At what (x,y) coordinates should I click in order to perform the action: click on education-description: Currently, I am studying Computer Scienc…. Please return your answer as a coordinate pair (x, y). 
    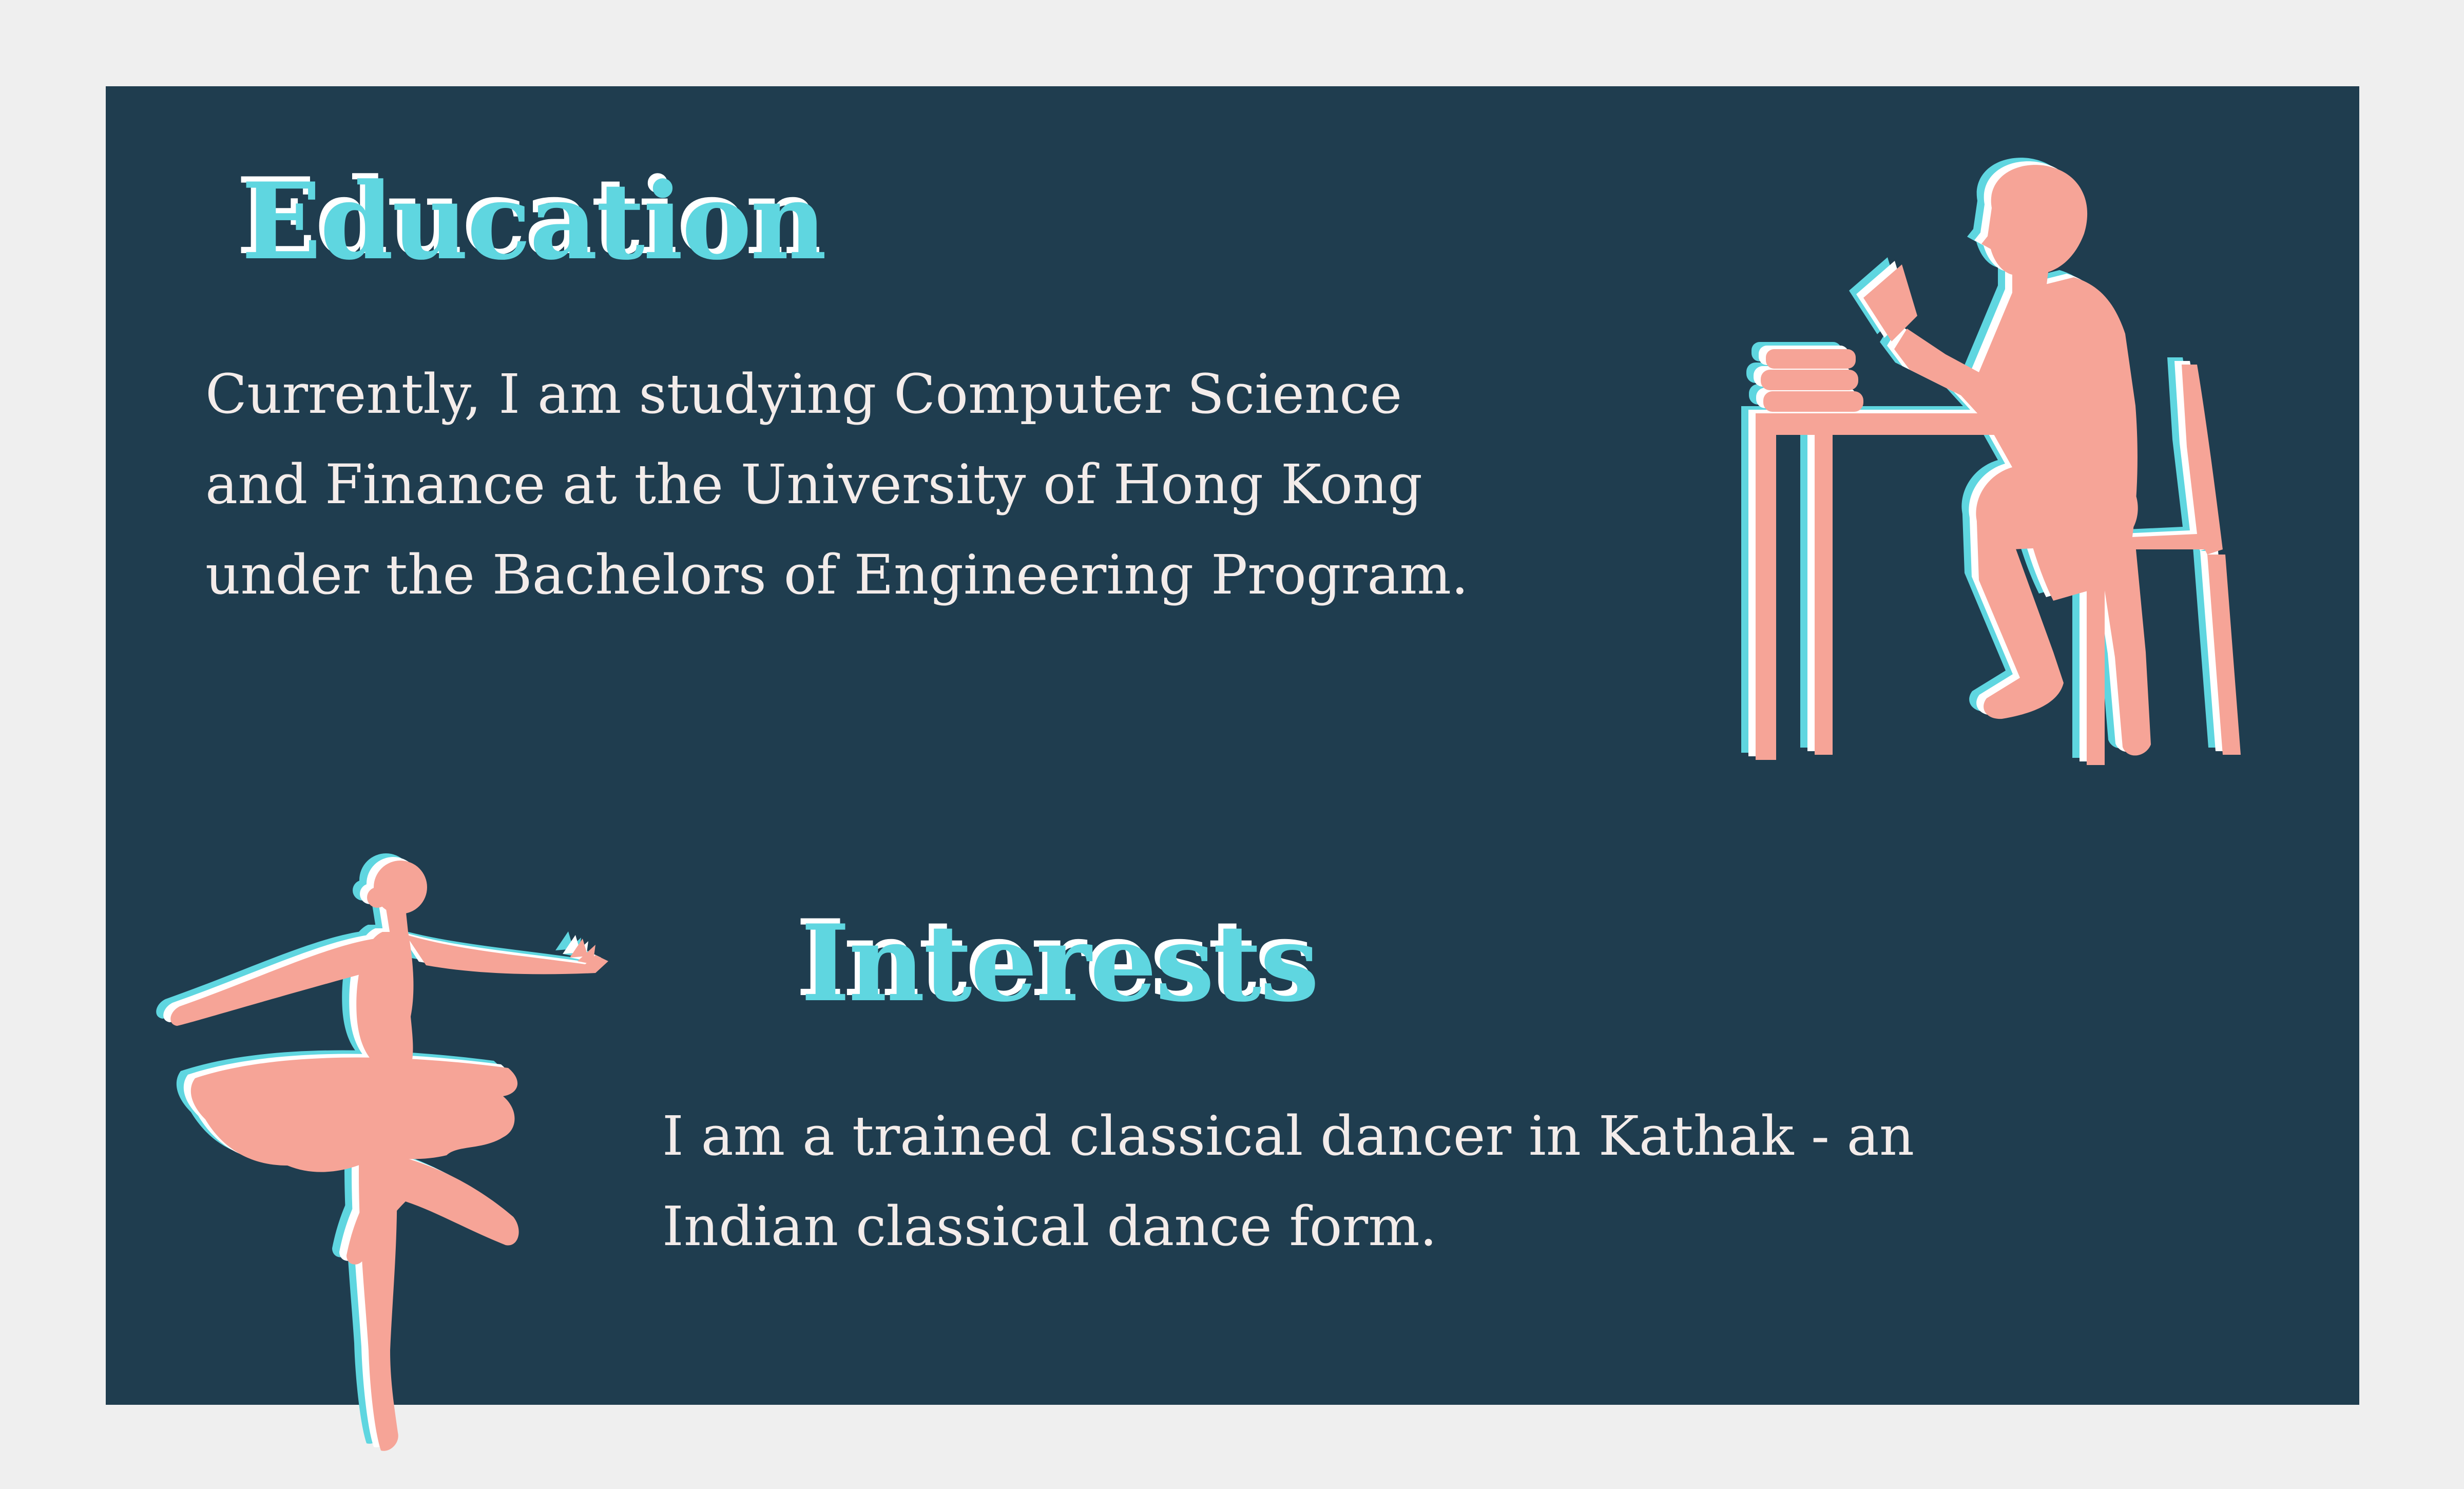
    Looking at the image, I should click on (837, 484).